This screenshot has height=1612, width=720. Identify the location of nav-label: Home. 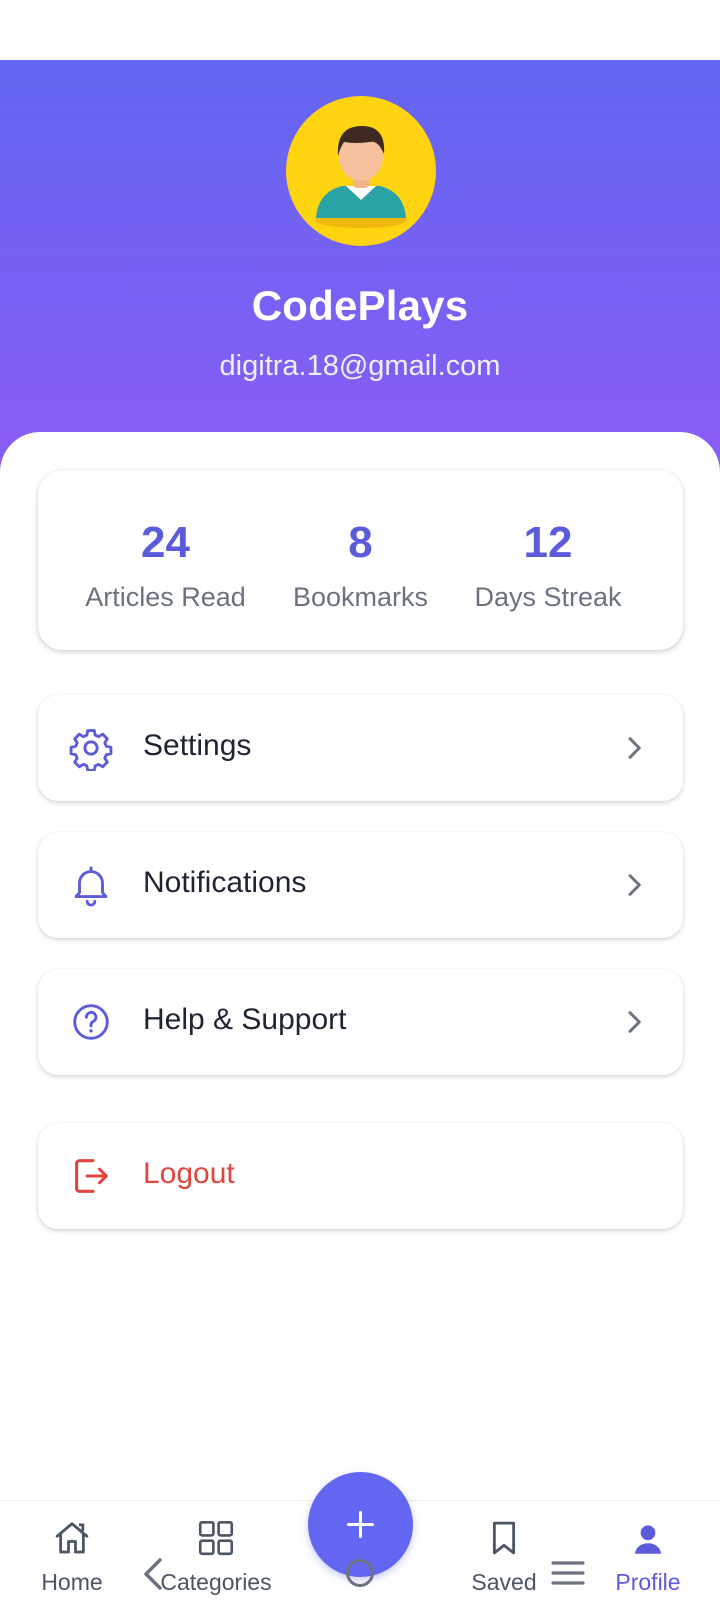
(72, 1582).